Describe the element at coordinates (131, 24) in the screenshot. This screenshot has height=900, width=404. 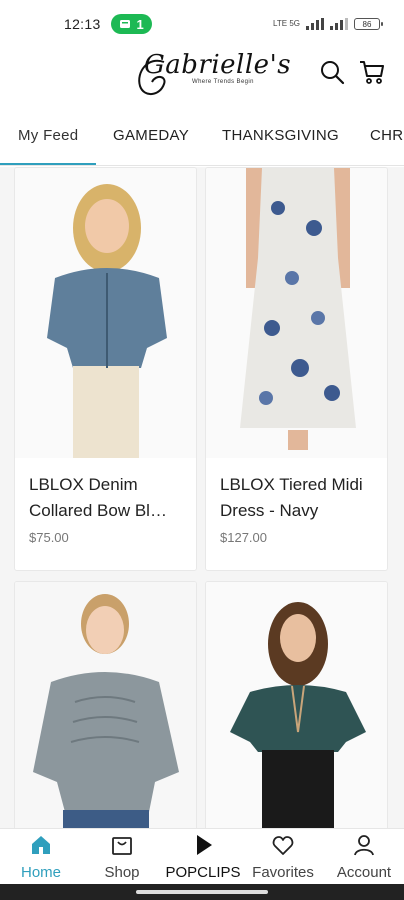
I see `active-call-badge: 1` at that location.